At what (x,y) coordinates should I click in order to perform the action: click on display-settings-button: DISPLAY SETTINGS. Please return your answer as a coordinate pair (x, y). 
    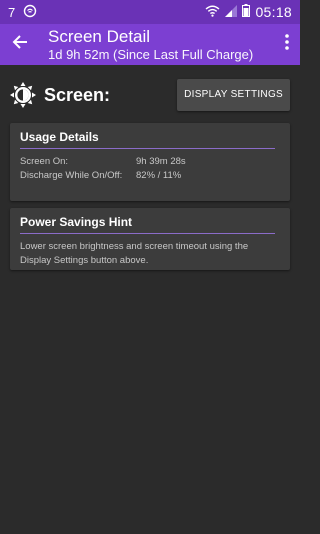
    Looking at the image, I should click on (233, 95).